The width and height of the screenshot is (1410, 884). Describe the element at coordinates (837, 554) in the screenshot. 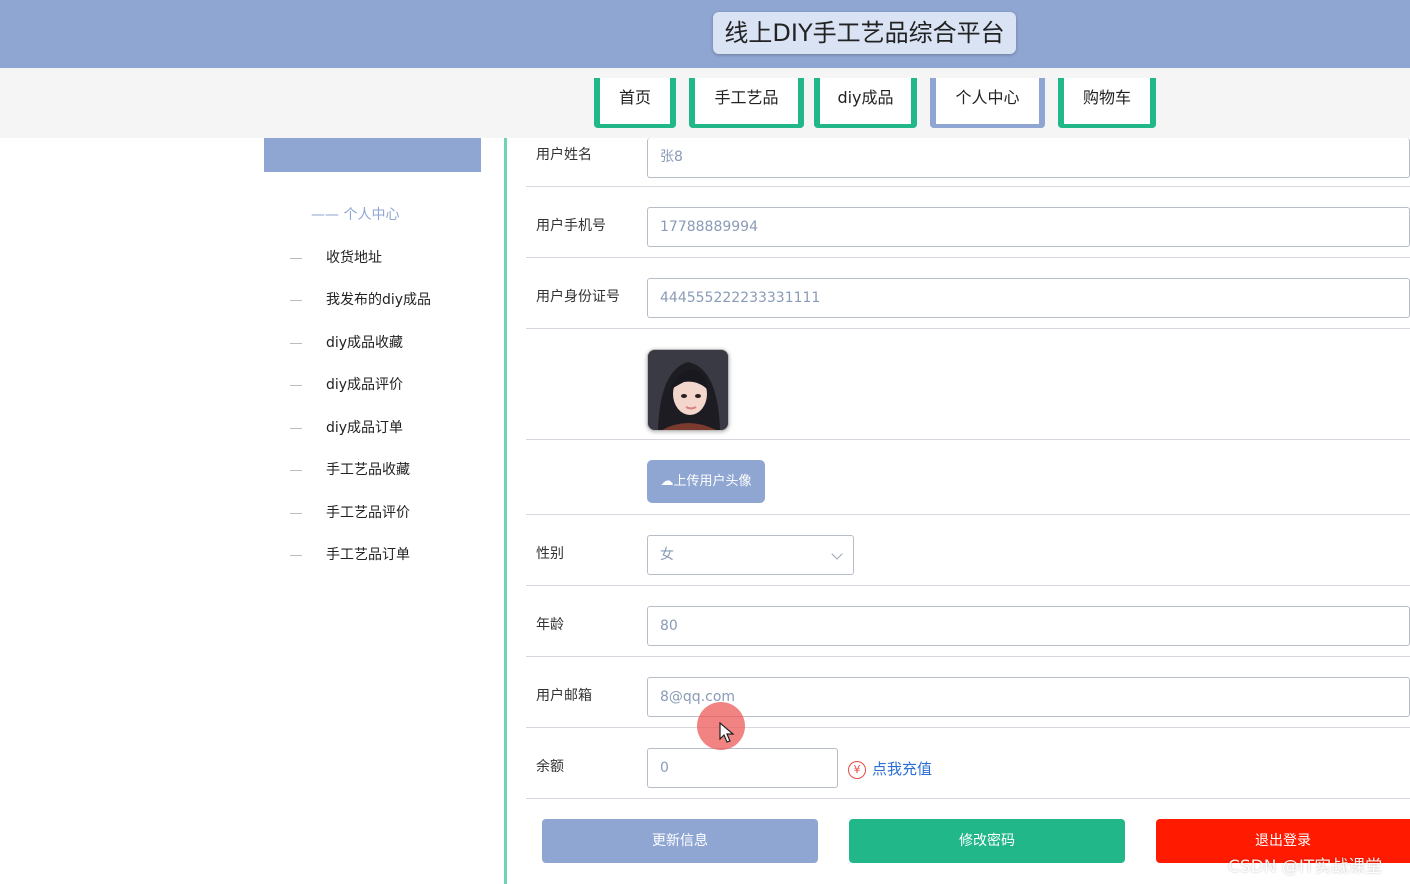

I see `chevron-down-icon` at that location.